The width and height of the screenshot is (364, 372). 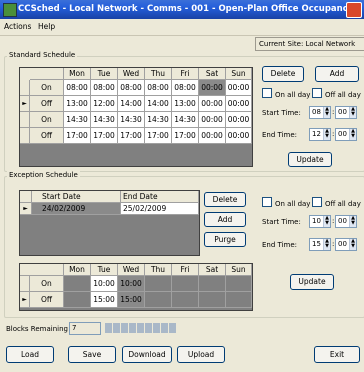 I want to click on standard-end-hour-input: 12 ▲ ▼, so click(x=320, y=134).